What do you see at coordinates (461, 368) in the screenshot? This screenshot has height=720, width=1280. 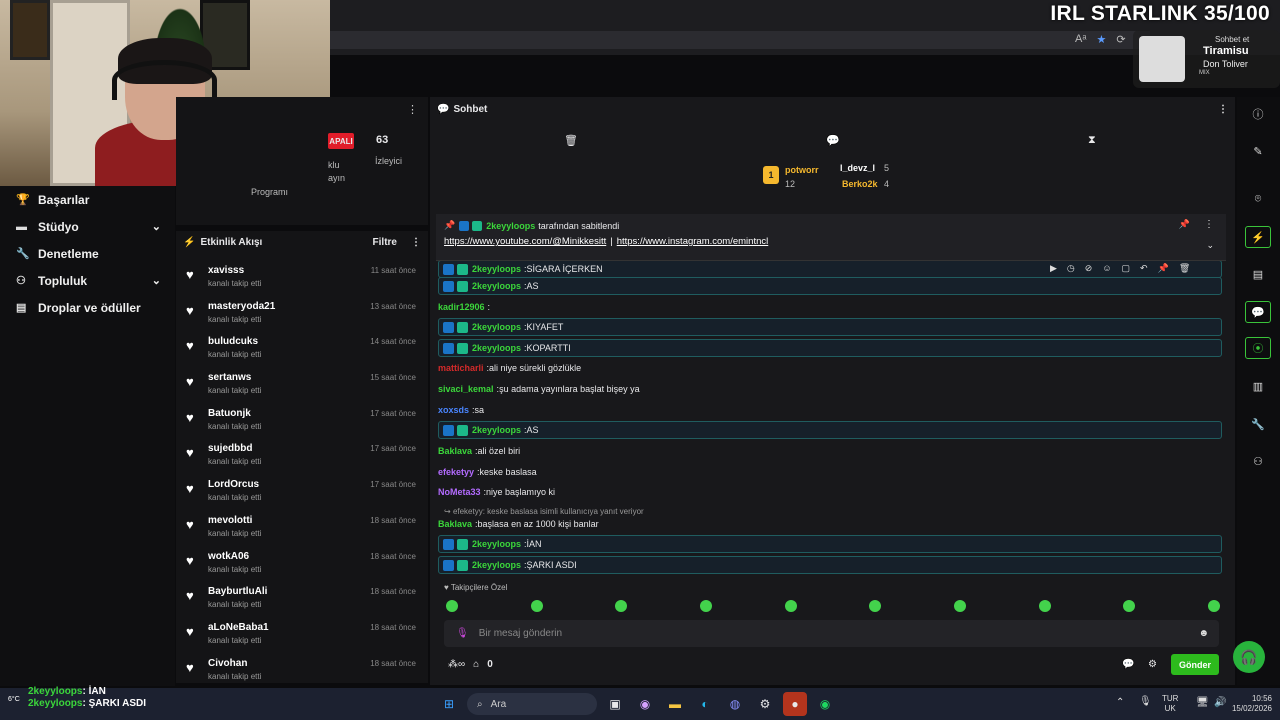 I see `chat-username: matticharli` at bounding box center [461, 368].